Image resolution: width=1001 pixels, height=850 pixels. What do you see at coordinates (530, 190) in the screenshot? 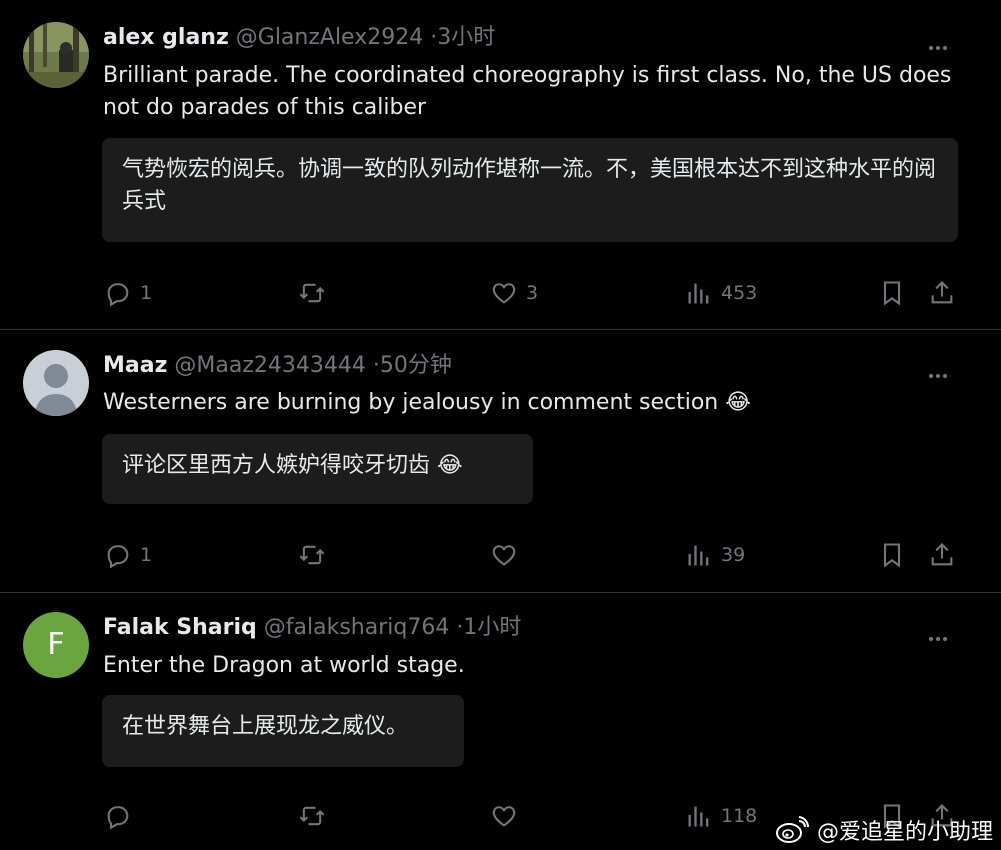
I see `translation-box: 气势恢宏的阅兵。协调一致的队列动作堪称一流。不，美国根本达不到这种水平的阅兵式` at bounding box center [530, 190].